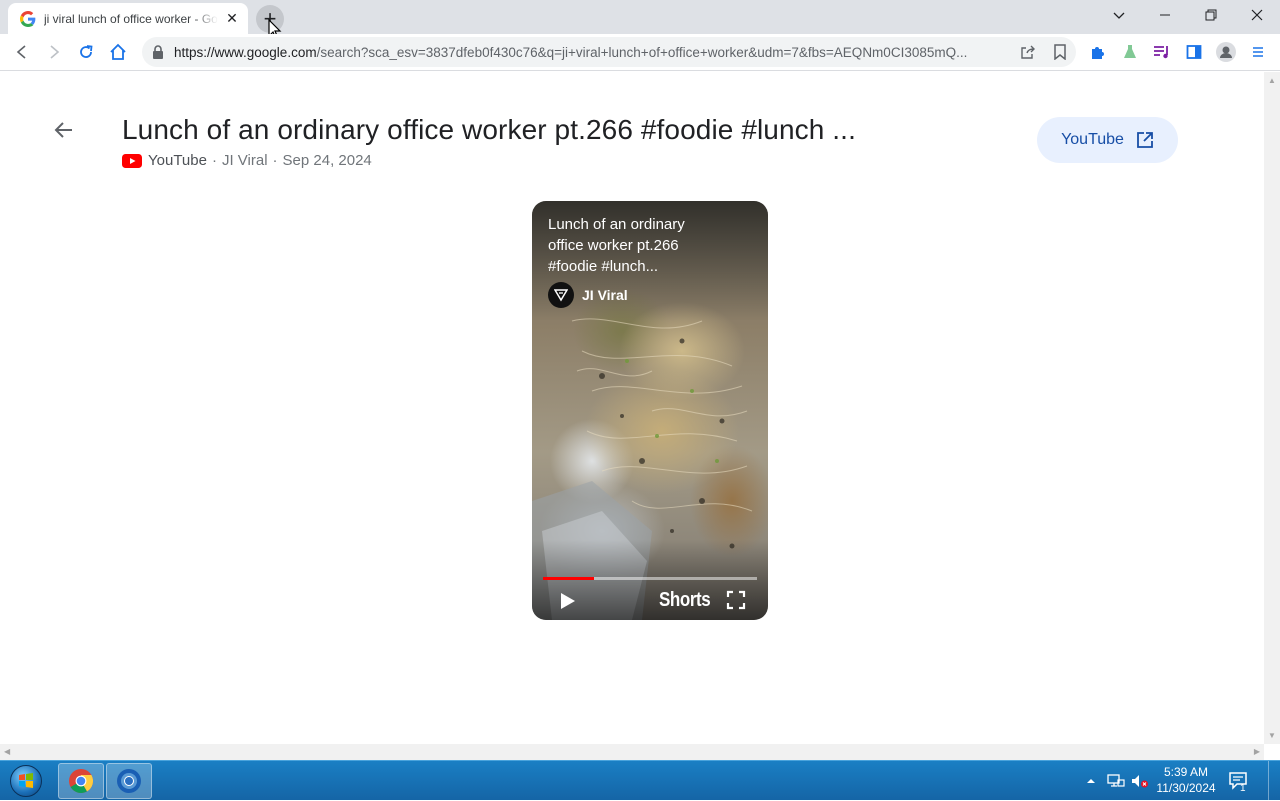 Image resolution: width=1280 pixels, height=801 pixels. What do you see at coordinates (28, 18) in the screenshot?
I see `google-favicon-icon` at bounding box center [28, 18].